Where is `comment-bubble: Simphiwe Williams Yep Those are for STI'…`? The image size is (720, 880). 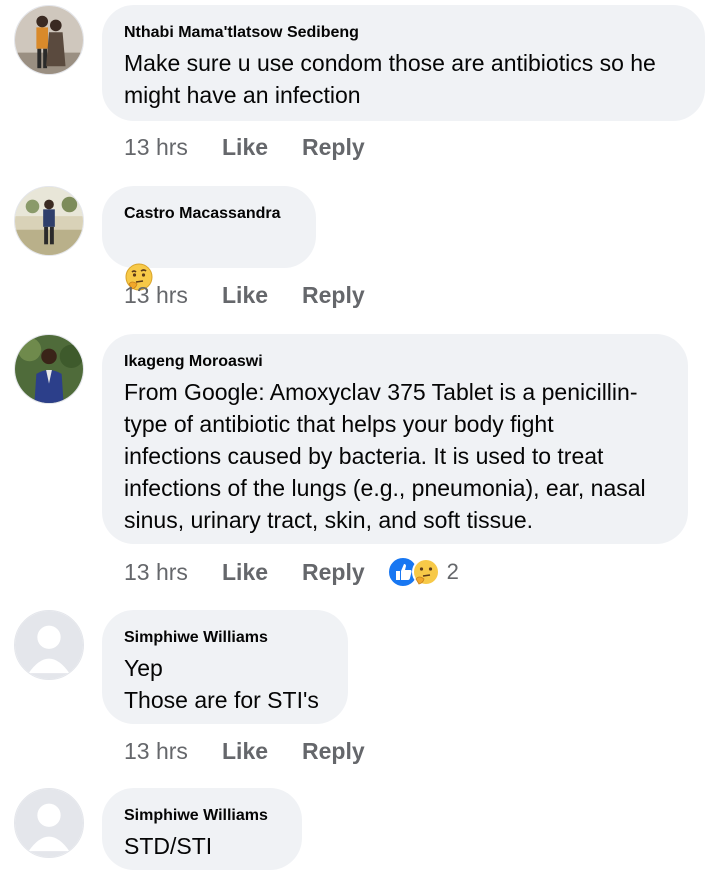
comment-bubble: Simphiwe Williams Yep Those are for STI'… is located at coordinates (225, 667).